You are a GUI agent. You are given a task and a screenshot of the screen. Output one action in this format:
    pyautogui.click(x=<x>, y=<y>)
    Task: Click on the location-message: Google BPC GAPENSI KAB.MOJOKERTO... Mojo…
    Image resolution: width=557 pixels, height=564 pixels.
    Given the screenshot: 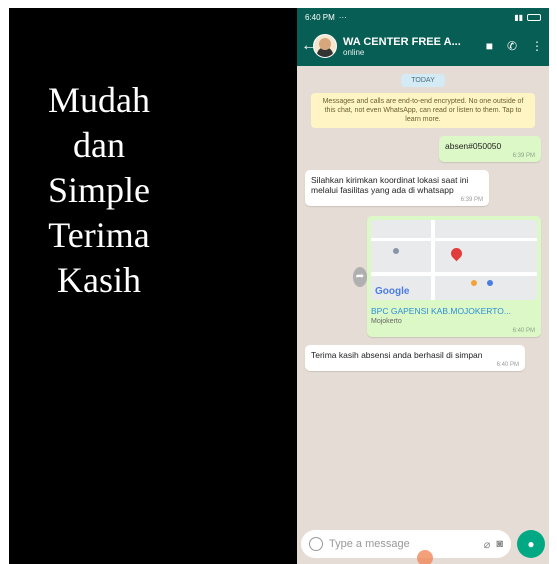 What is the action you would take?
    pyautogui.click(x=454, y=276)
    